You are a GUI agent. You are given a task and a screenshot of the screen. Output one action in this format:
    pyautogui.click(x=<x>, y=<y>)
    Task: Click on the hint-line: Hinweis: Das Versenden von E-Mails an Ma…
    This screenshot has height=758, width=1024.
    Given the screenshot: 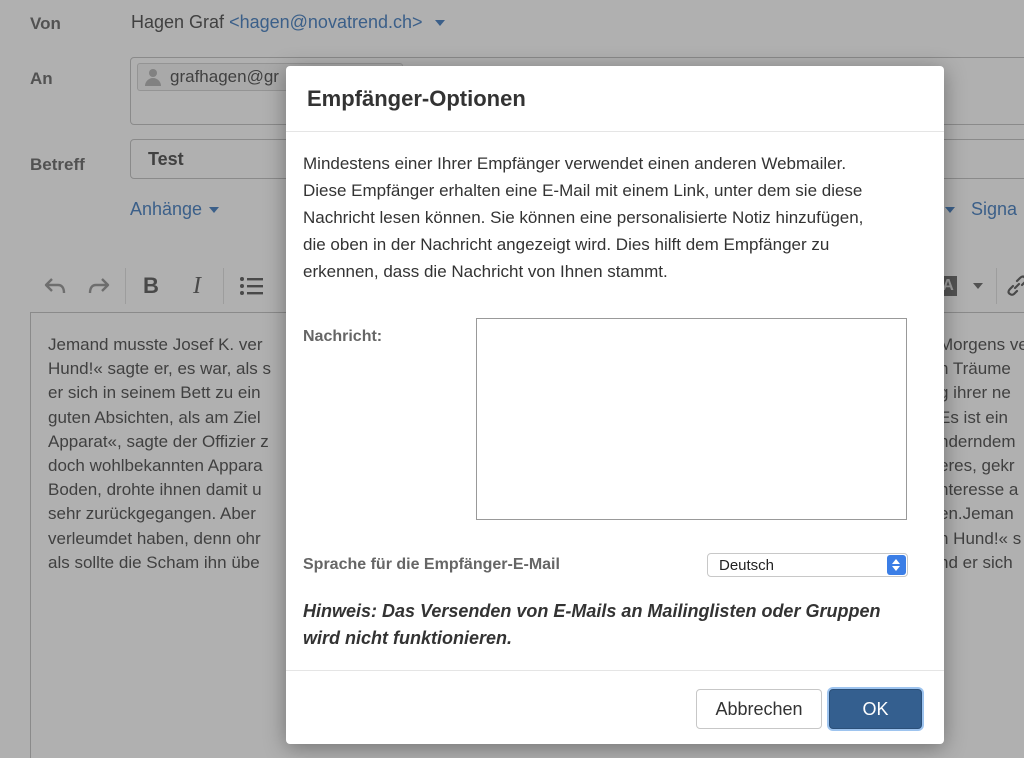 What is the action you would take?
    pyautogui.click(x=592, y=611)
    